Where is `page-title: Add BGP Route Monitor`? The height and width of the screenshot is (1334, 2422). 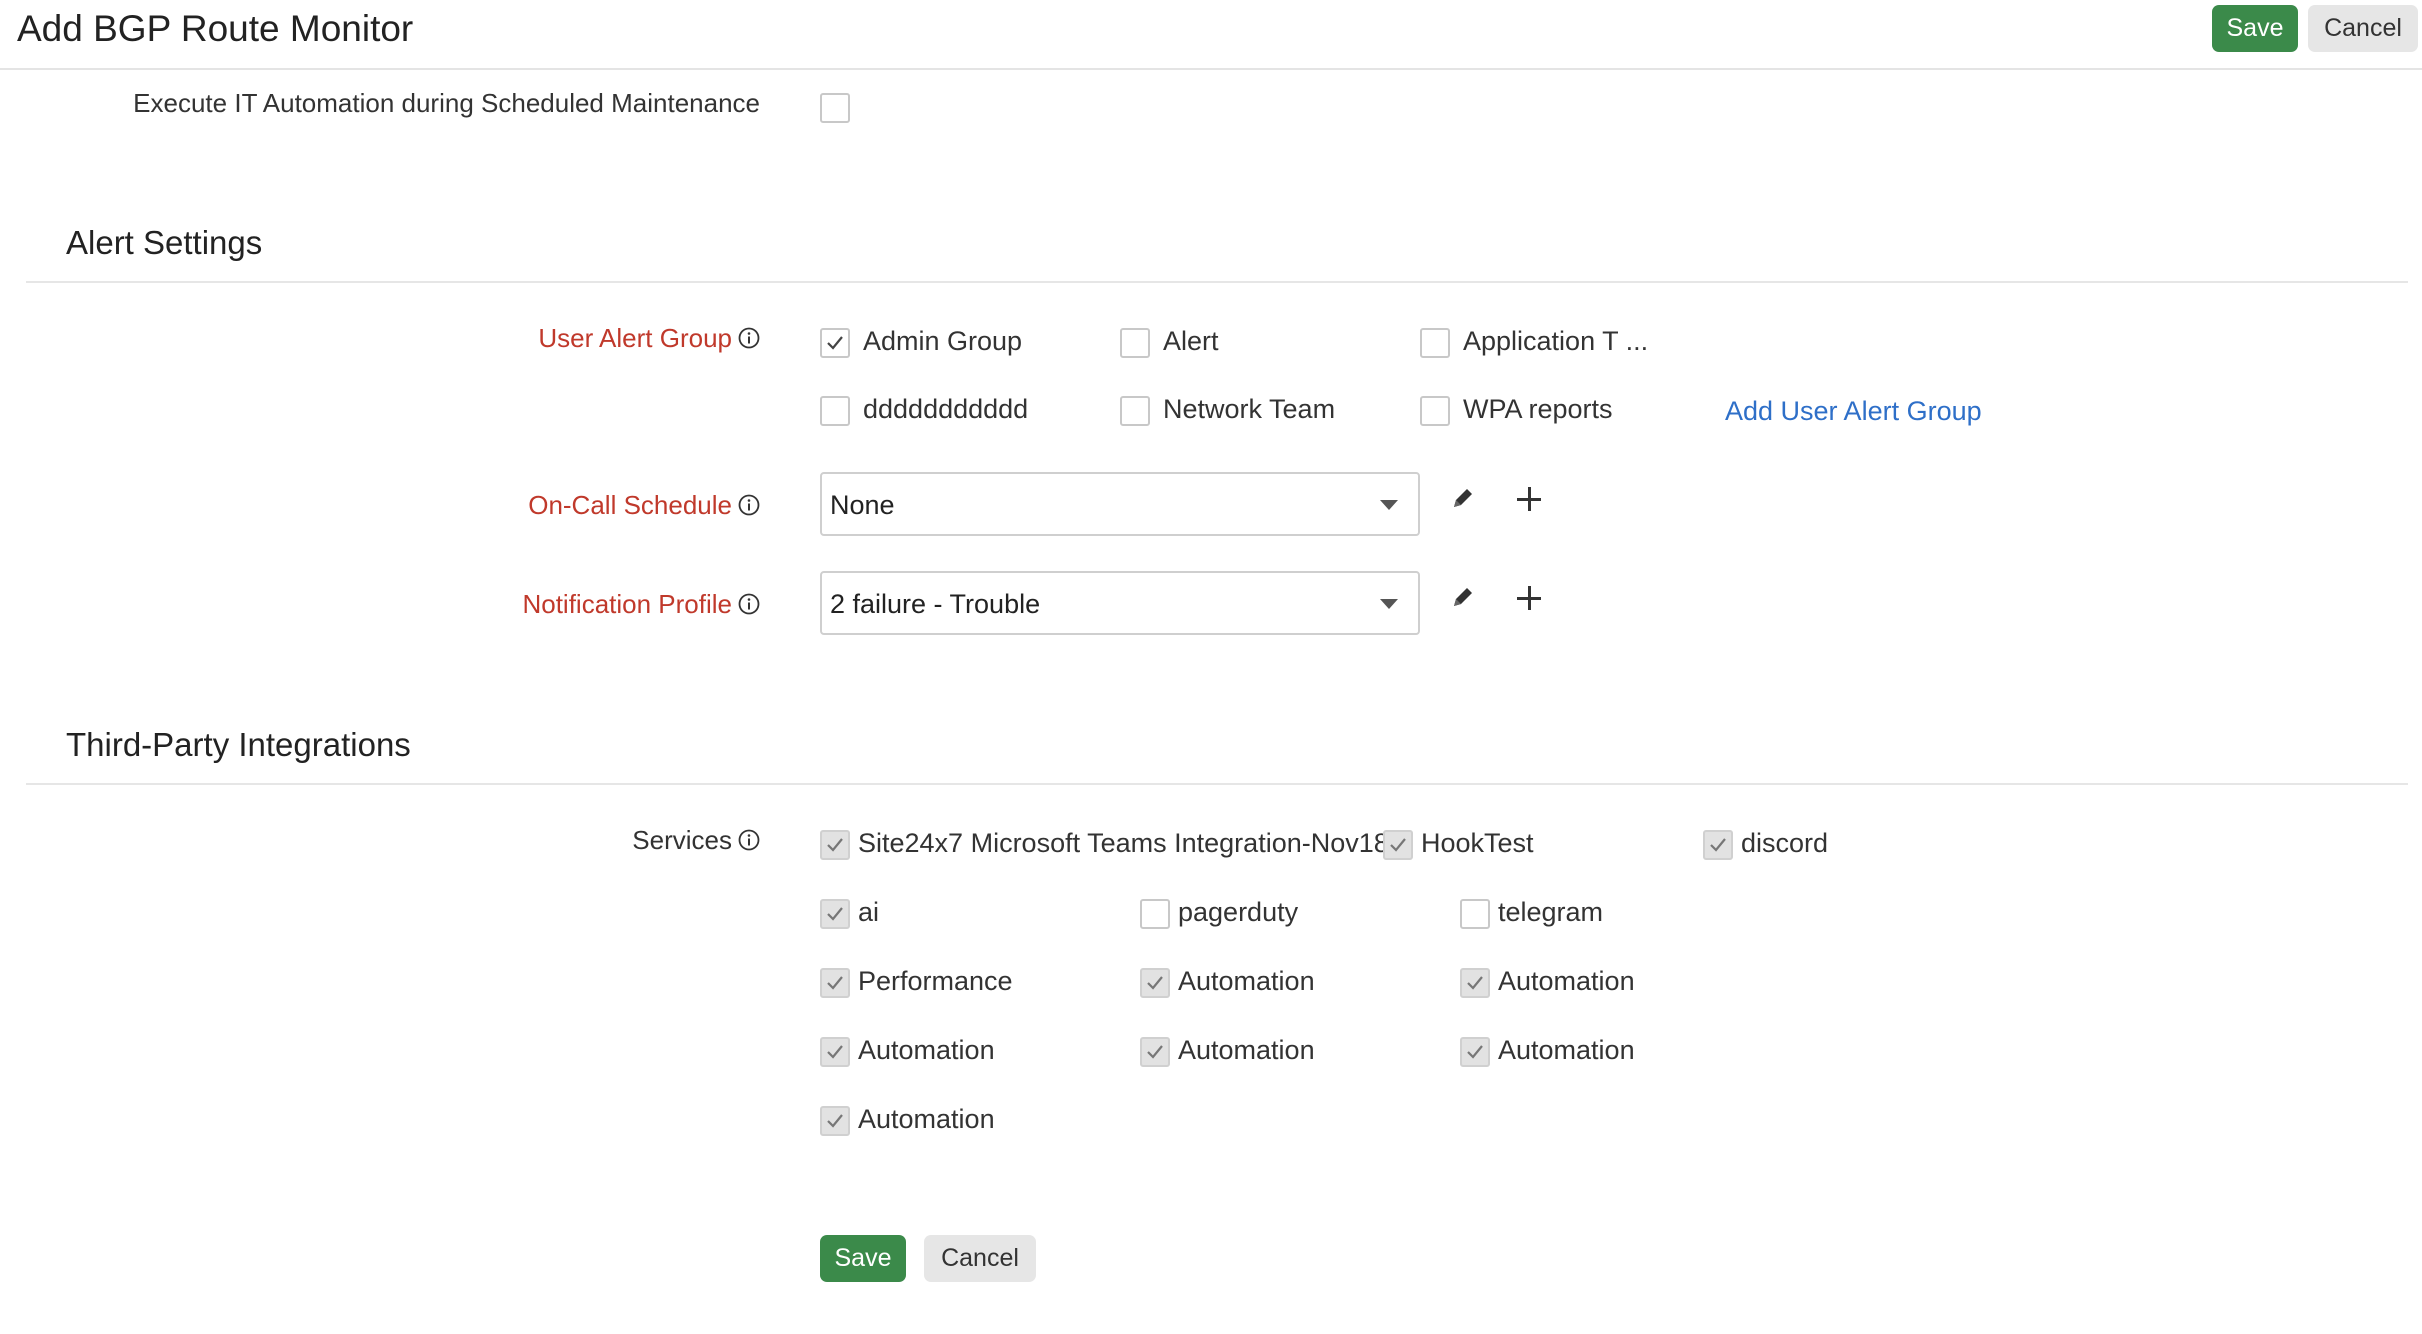
page-title: Add BGP Route Monitor is located at coordinates (215, 28).